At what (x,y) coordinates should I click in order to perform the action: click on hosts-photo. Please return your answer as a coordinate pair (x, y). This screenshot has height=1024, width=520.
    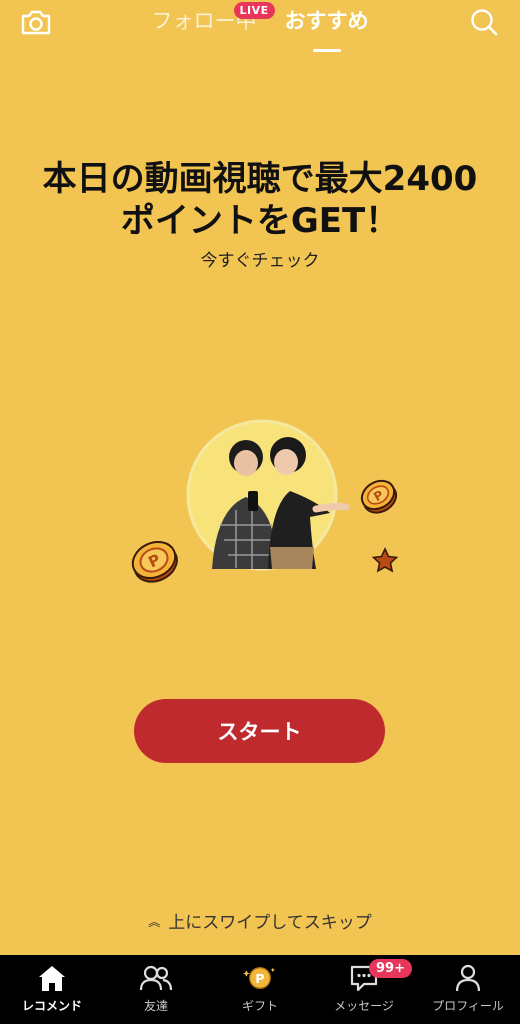
    Looking at the image, I should click on (268, 495).